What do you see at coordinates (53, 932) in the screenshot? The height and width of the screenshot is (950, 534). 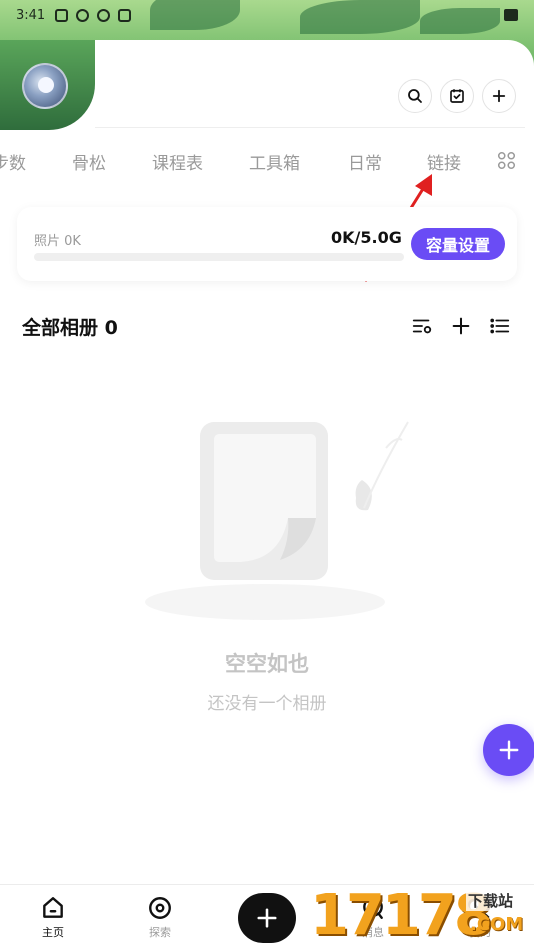 I see `nav-home-label: 主页` at bounding box center [53, 932].